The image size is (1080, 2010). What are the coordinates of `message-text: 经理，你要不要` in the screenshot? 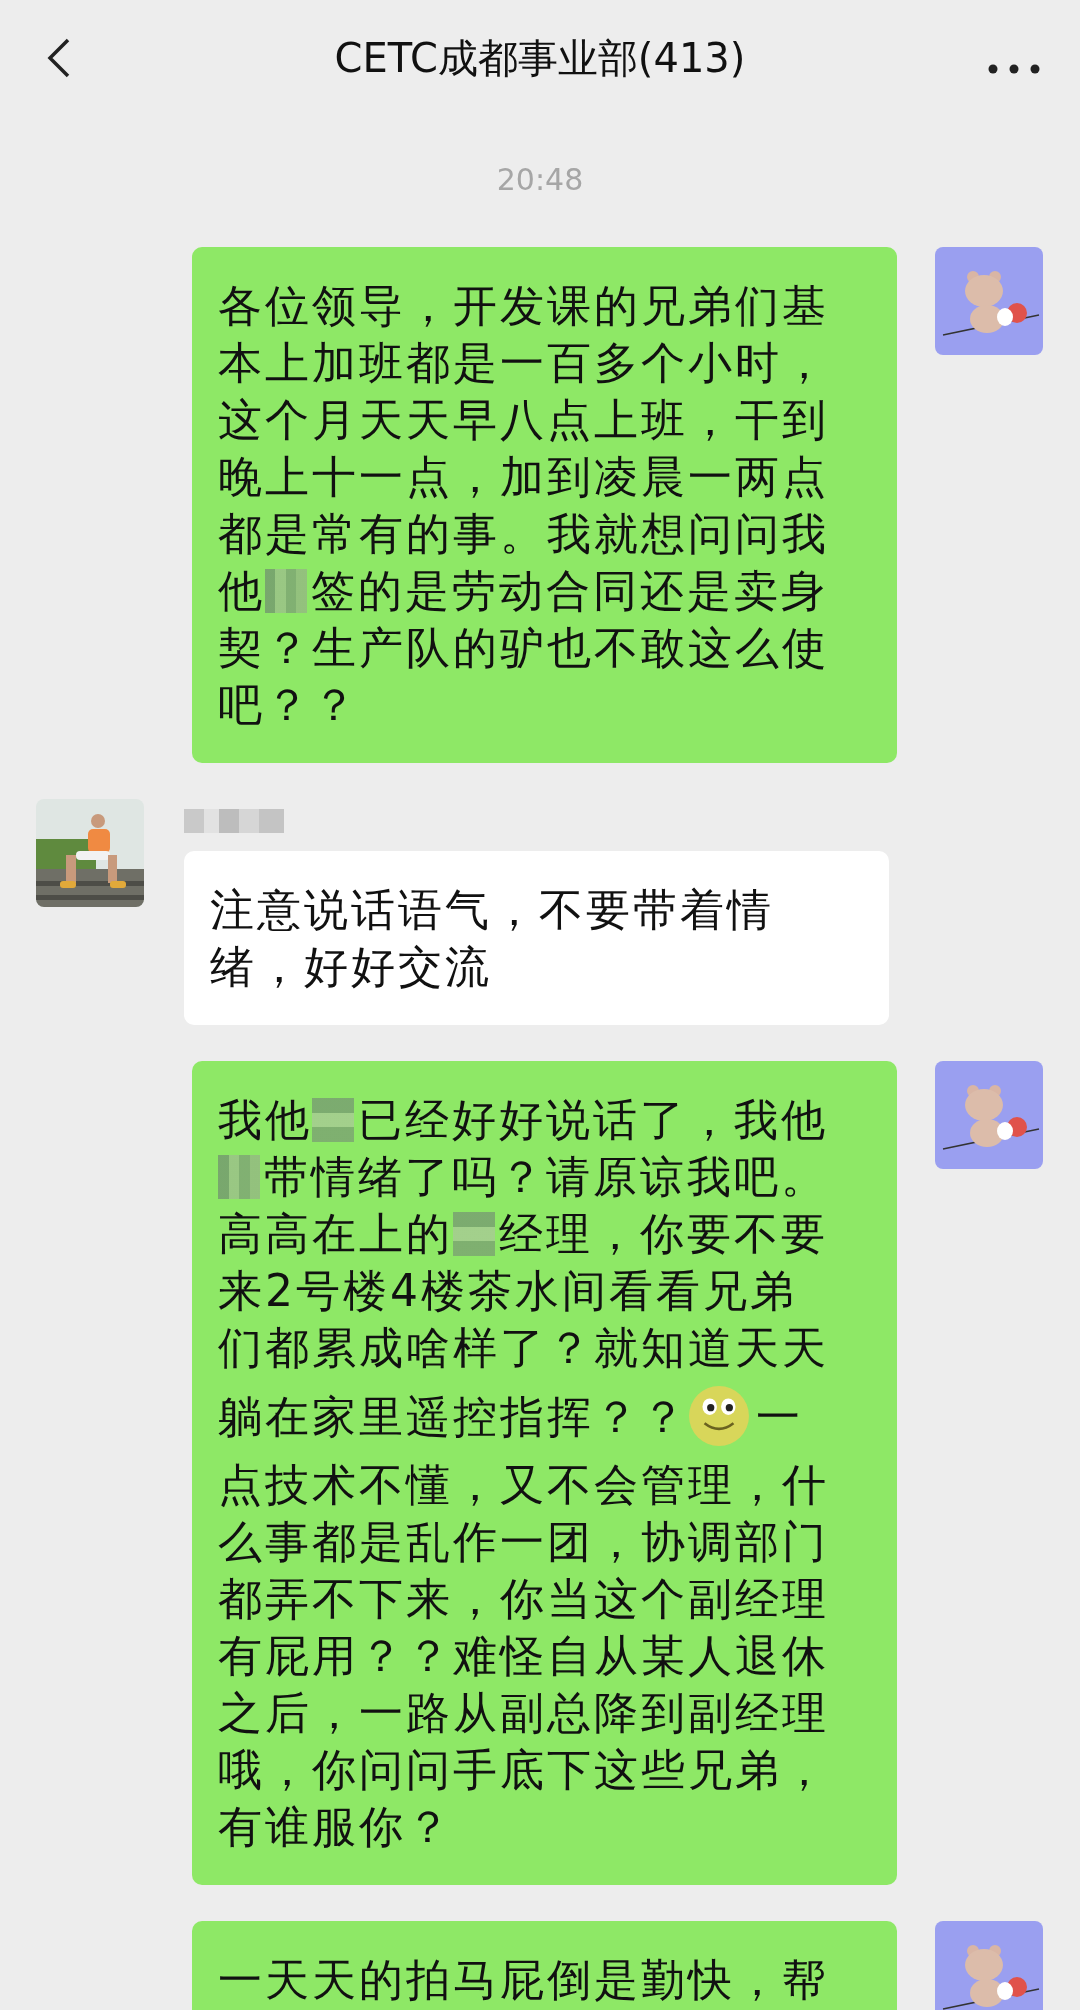 It's located at (663, 1234).